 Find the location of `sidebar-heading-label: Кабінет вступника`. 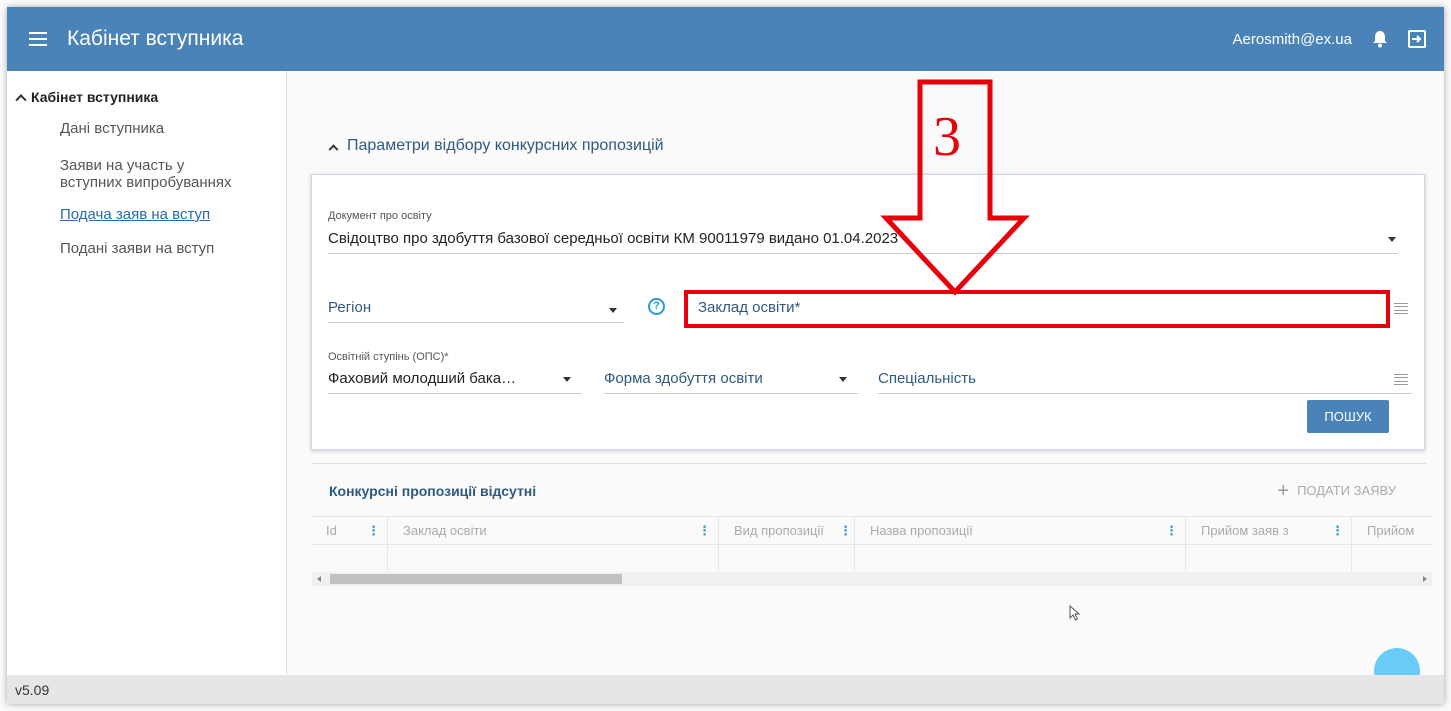

sidebar-heading-label: Кабінет вступника is located at coordinates (95, 97).